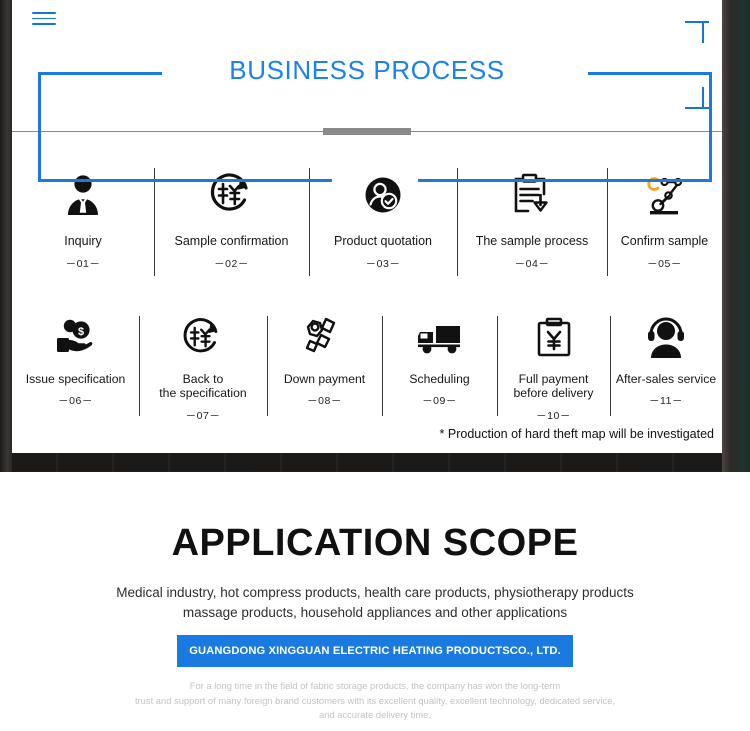 The image size is (750, 731). What do you see at coordinates (666, 338) in the screenshot?
I see `headset-person-icon` at bounding box center [666, 338].